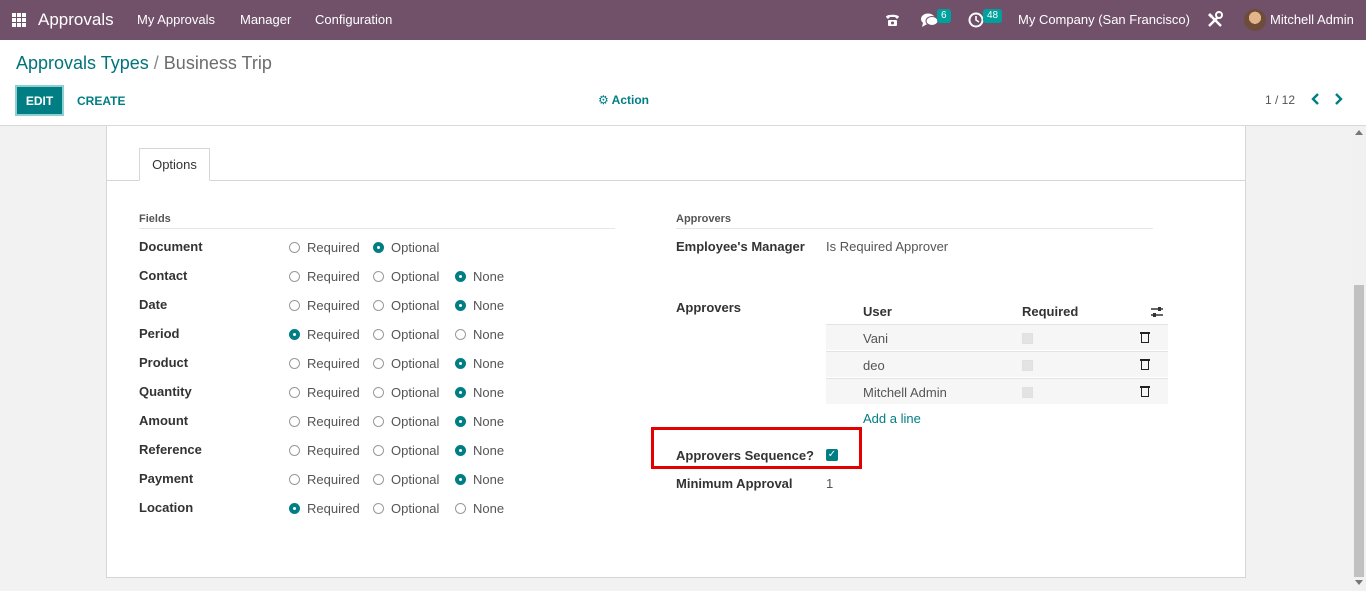 The width and height of the screenshot is (1366, 591). Describe the element at coordinates (76, 20) in the screenshot. I see `app-name: Approvals` at that location.